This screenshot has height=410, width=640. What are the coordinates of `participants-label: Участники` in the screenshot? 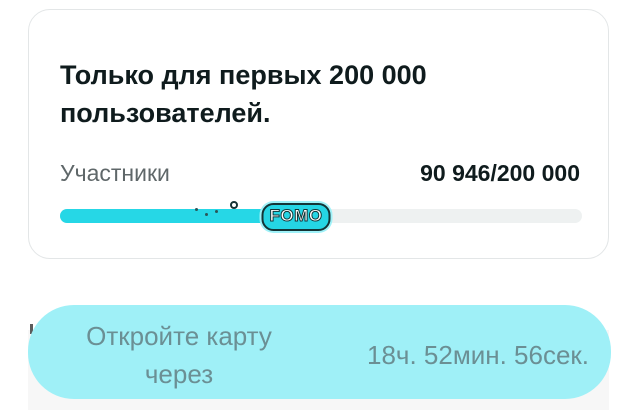 It's located at (115, 173).